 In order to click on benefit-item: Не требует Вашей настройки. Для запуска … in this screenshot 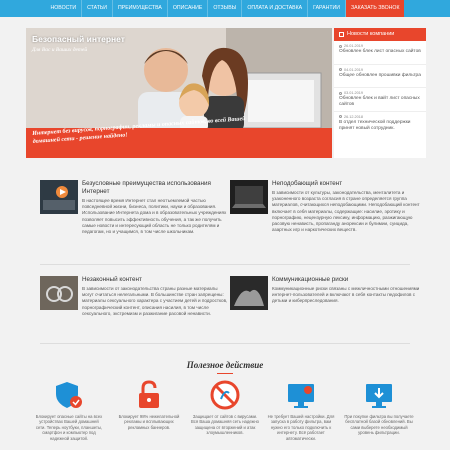, I will do `click(301, 410)`.